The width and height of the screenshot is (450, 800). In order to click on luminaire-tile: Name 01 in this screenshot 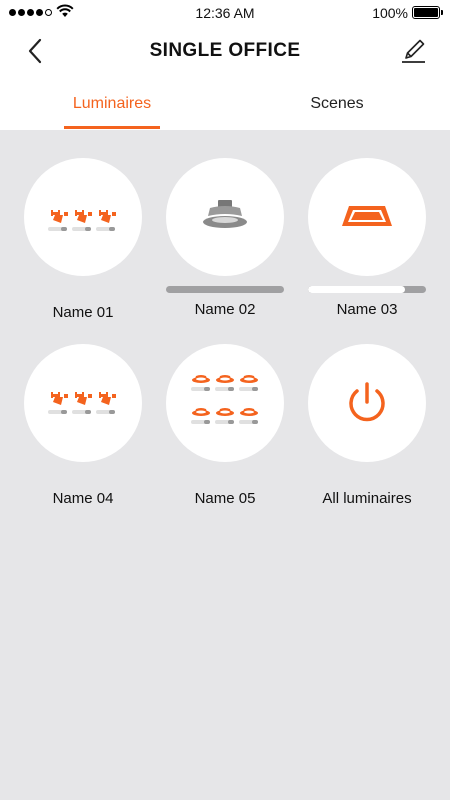, I will do `click(83, 239)`.